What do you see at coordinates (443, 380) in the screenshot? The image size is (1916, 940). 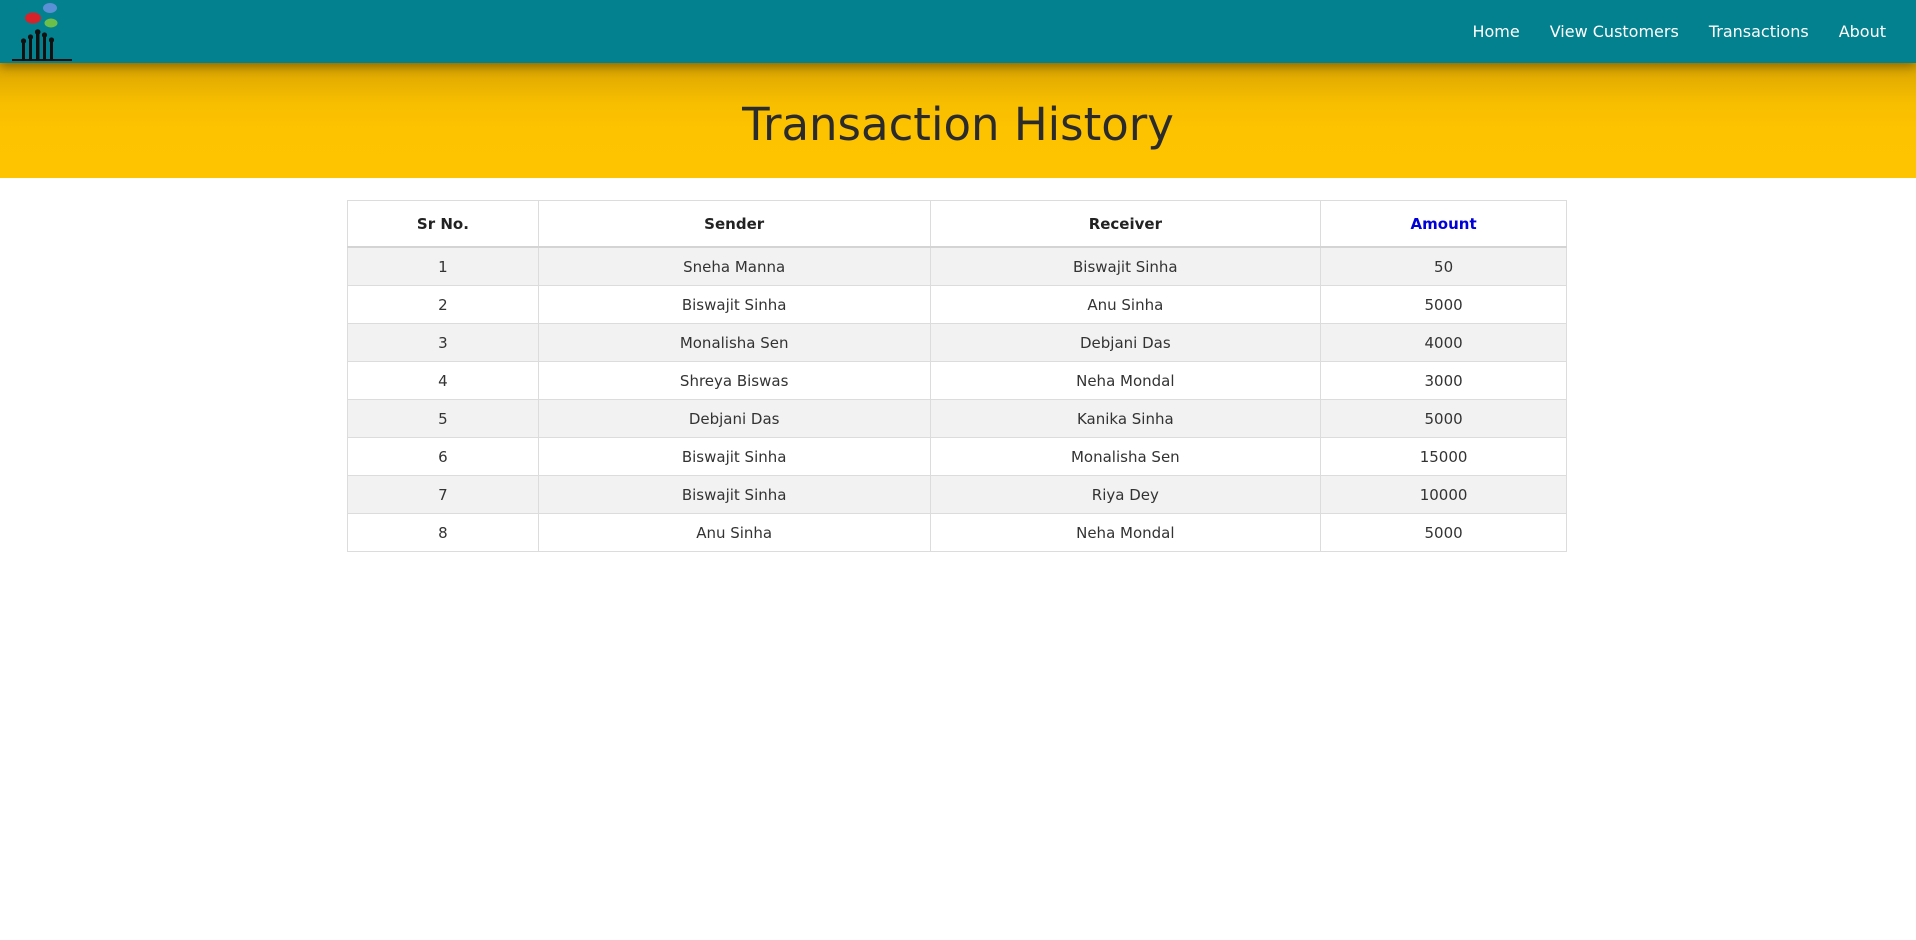 I see `cell-sr-no: 4` at bounding box center [443, 380].